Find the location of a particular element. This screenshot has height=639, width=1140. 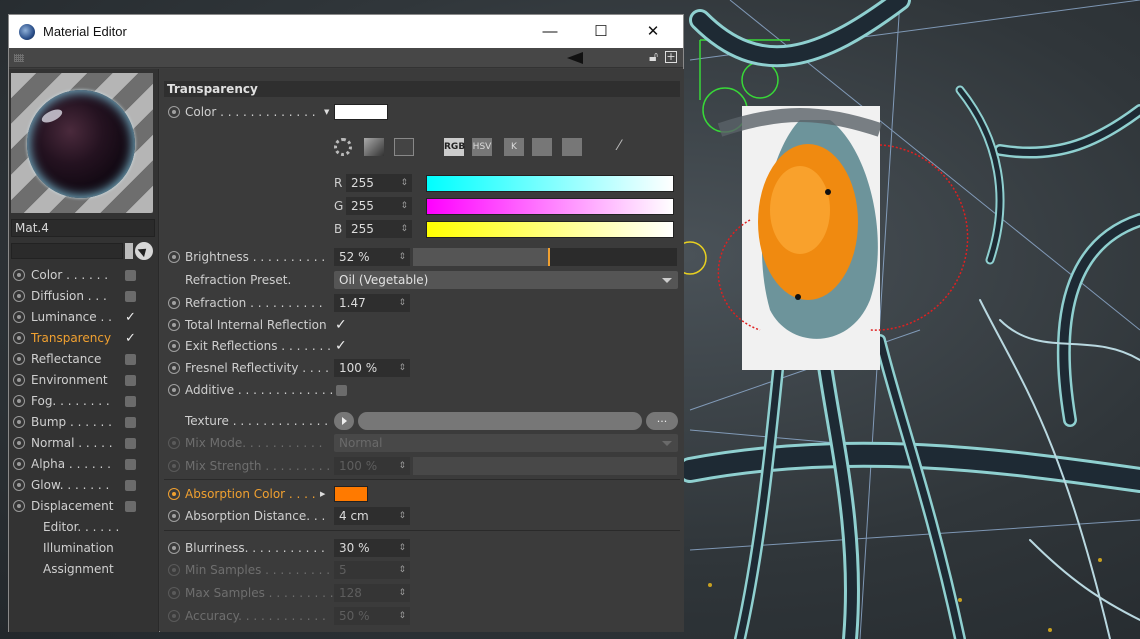

expand-triangle-icon: ▶ is located at coordinates (322, 494).